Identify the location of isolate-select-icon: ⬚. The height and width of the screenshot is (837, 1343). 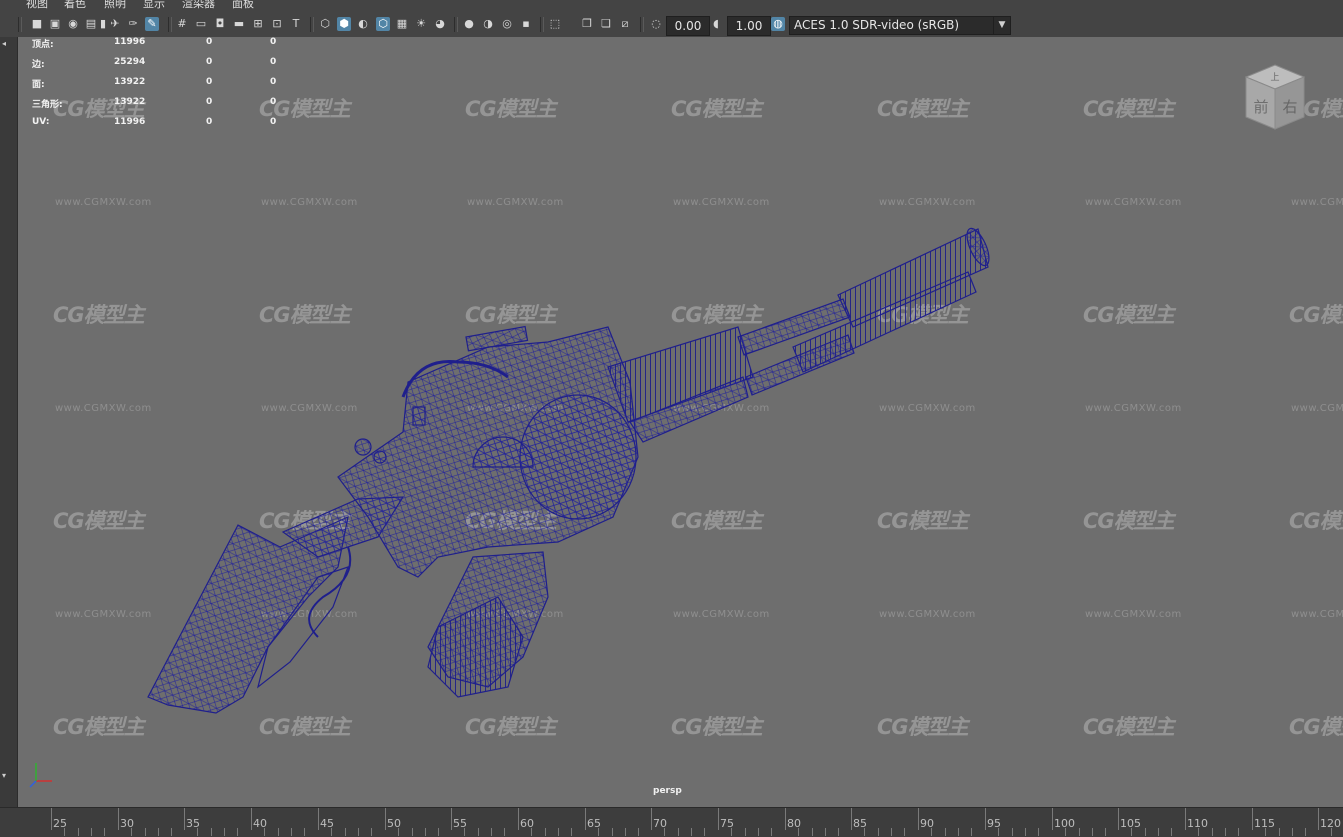
(555, 24).